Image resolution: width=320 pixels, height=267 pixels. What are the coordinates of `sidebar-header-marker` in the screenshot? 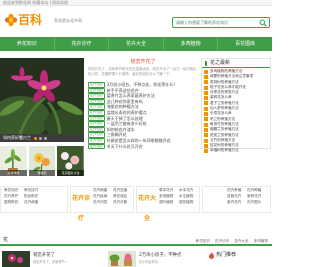 It's located at (206, 63).